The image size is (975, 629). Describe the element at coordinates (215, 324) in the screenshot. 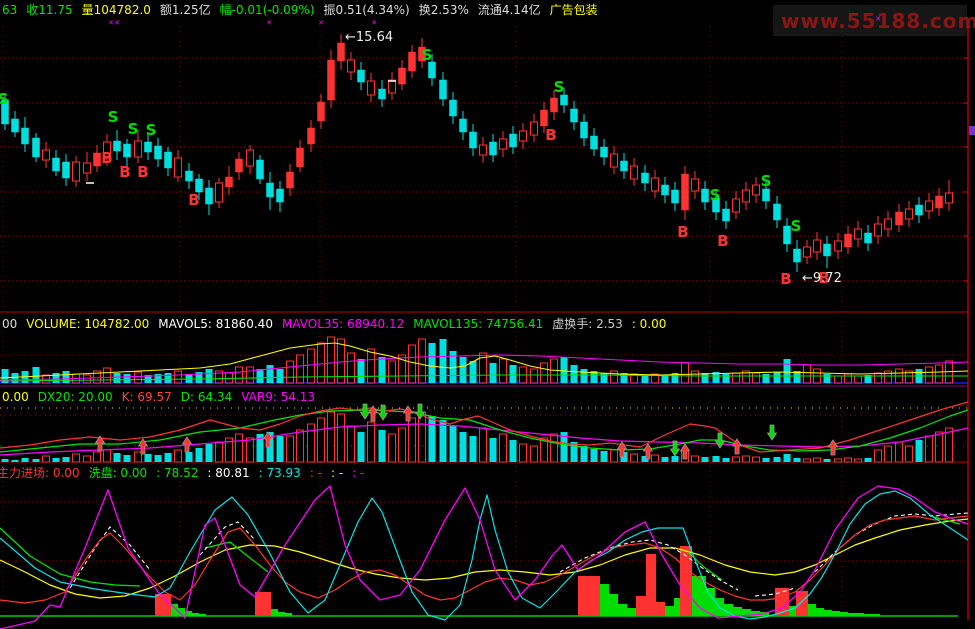

I see `volume-stat-2: MAVOL5: 81860.40` at that location.